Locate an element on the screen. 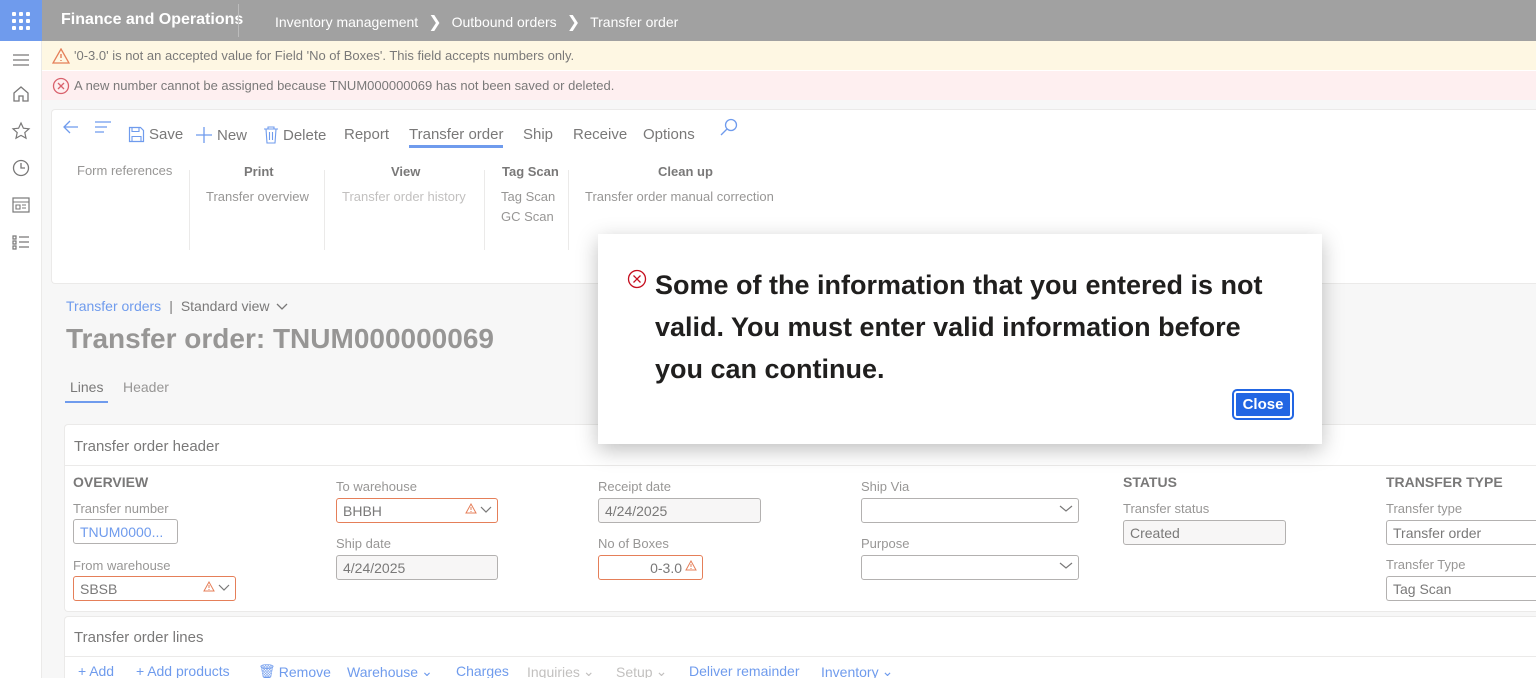  error-icon is located at coordinates (637, 279).